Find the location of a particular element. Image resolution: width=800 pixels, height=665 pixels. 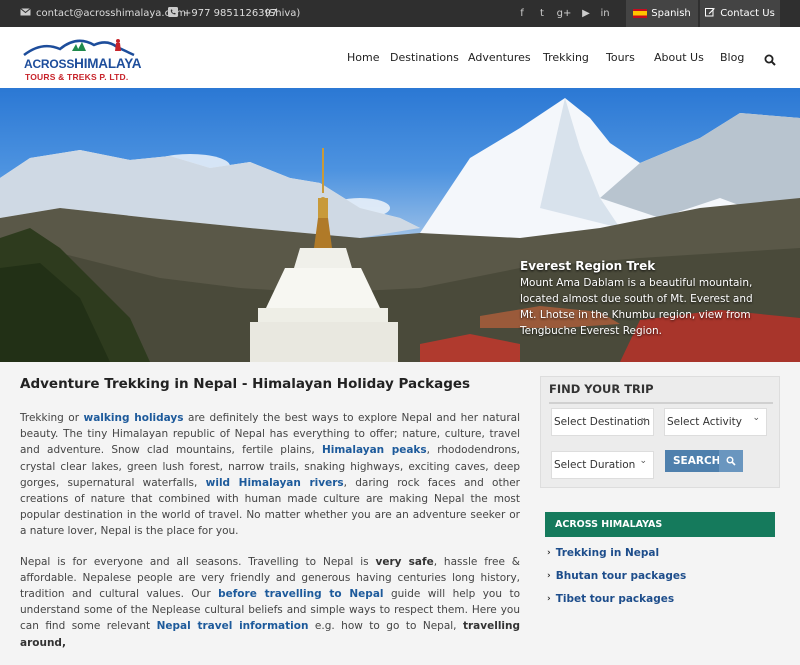

nav-adventures: Adventures is located at coordinates (499, 57).